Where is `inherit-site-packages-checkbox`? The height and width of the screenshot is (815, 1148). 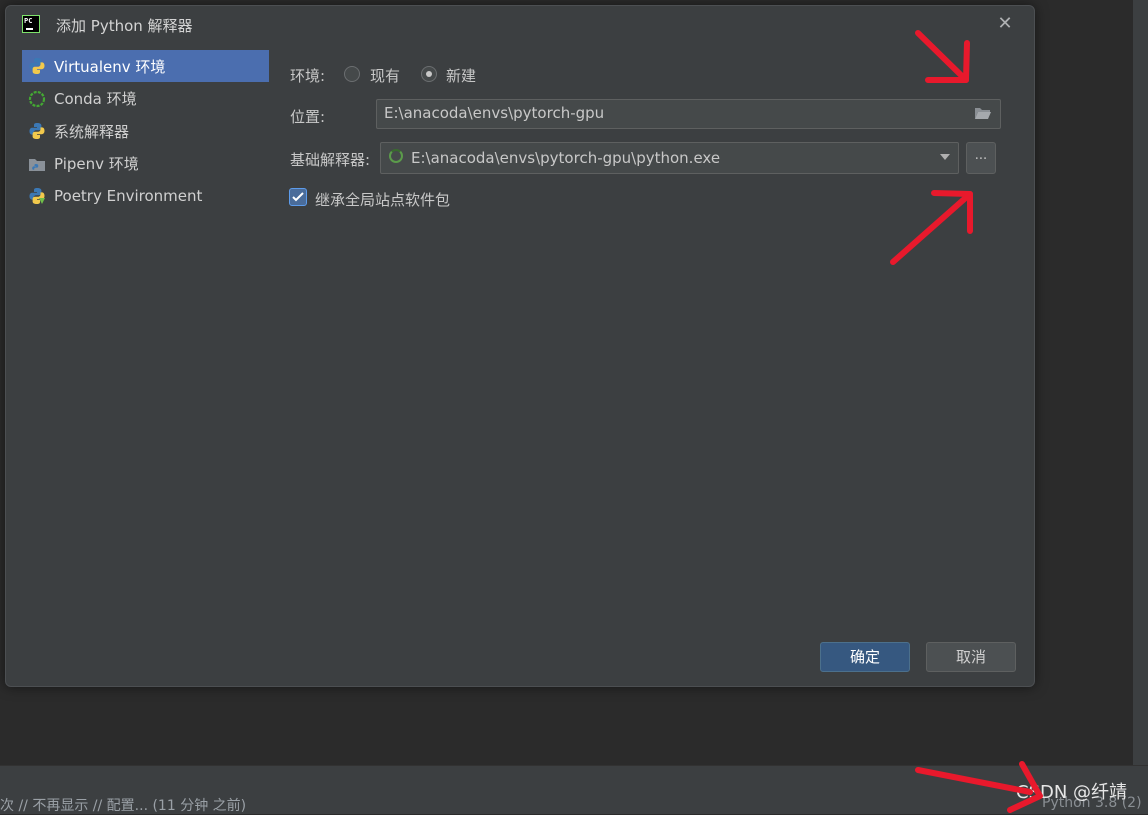 inherit-site-packages-checkbox is located at coordinates (298, 197).